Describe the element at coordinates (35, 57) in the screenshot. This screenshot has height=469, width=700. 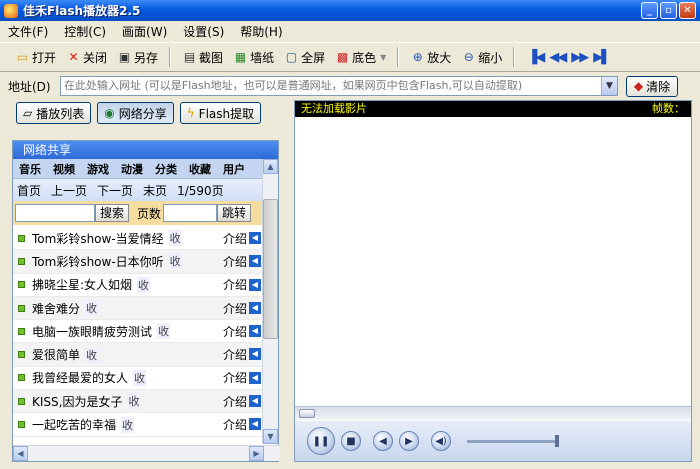
I see `open-button: ▭ 打开` at that location.